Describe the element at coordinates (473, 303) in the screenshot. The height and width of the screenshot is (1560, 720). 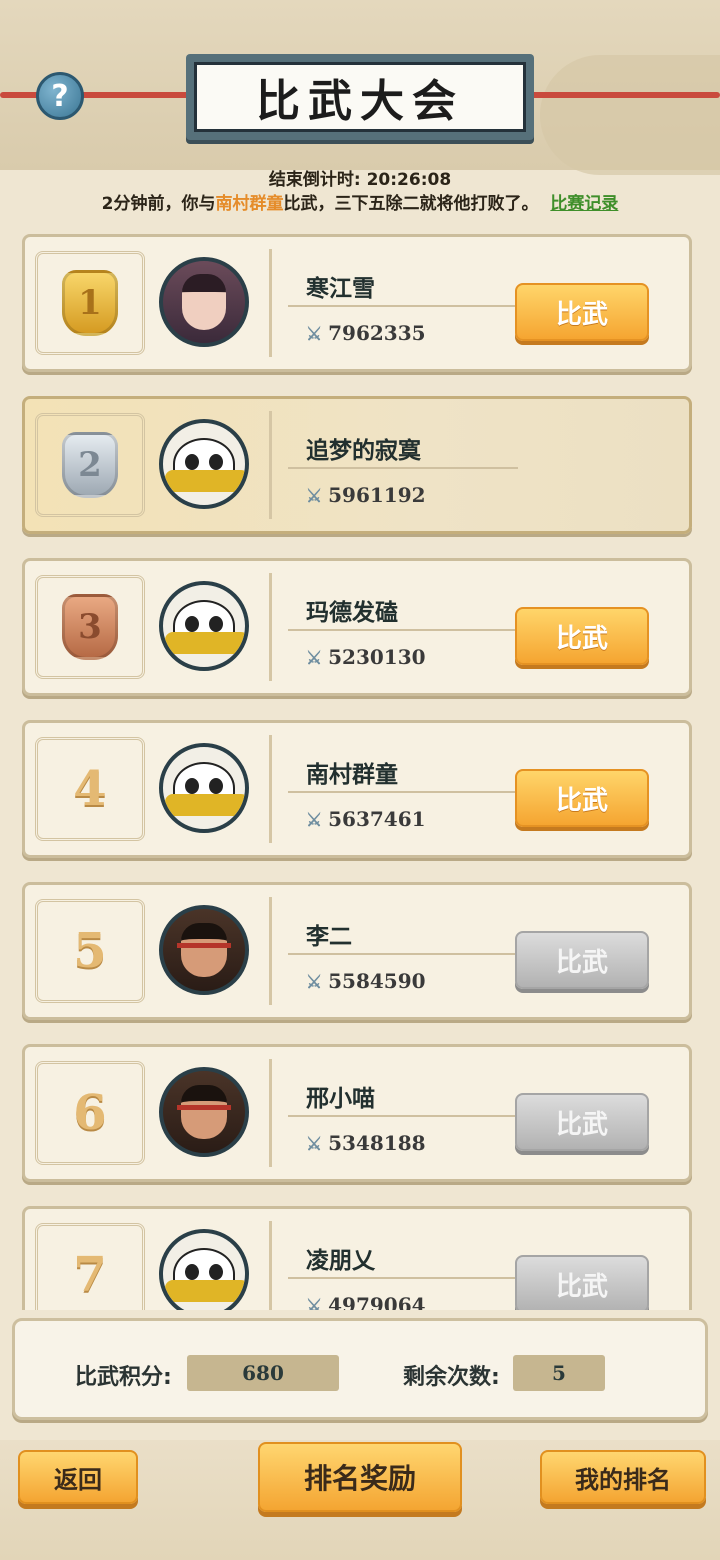
I see `player-info: 寒江雪 ⚔ 7962335 比武` at that location.